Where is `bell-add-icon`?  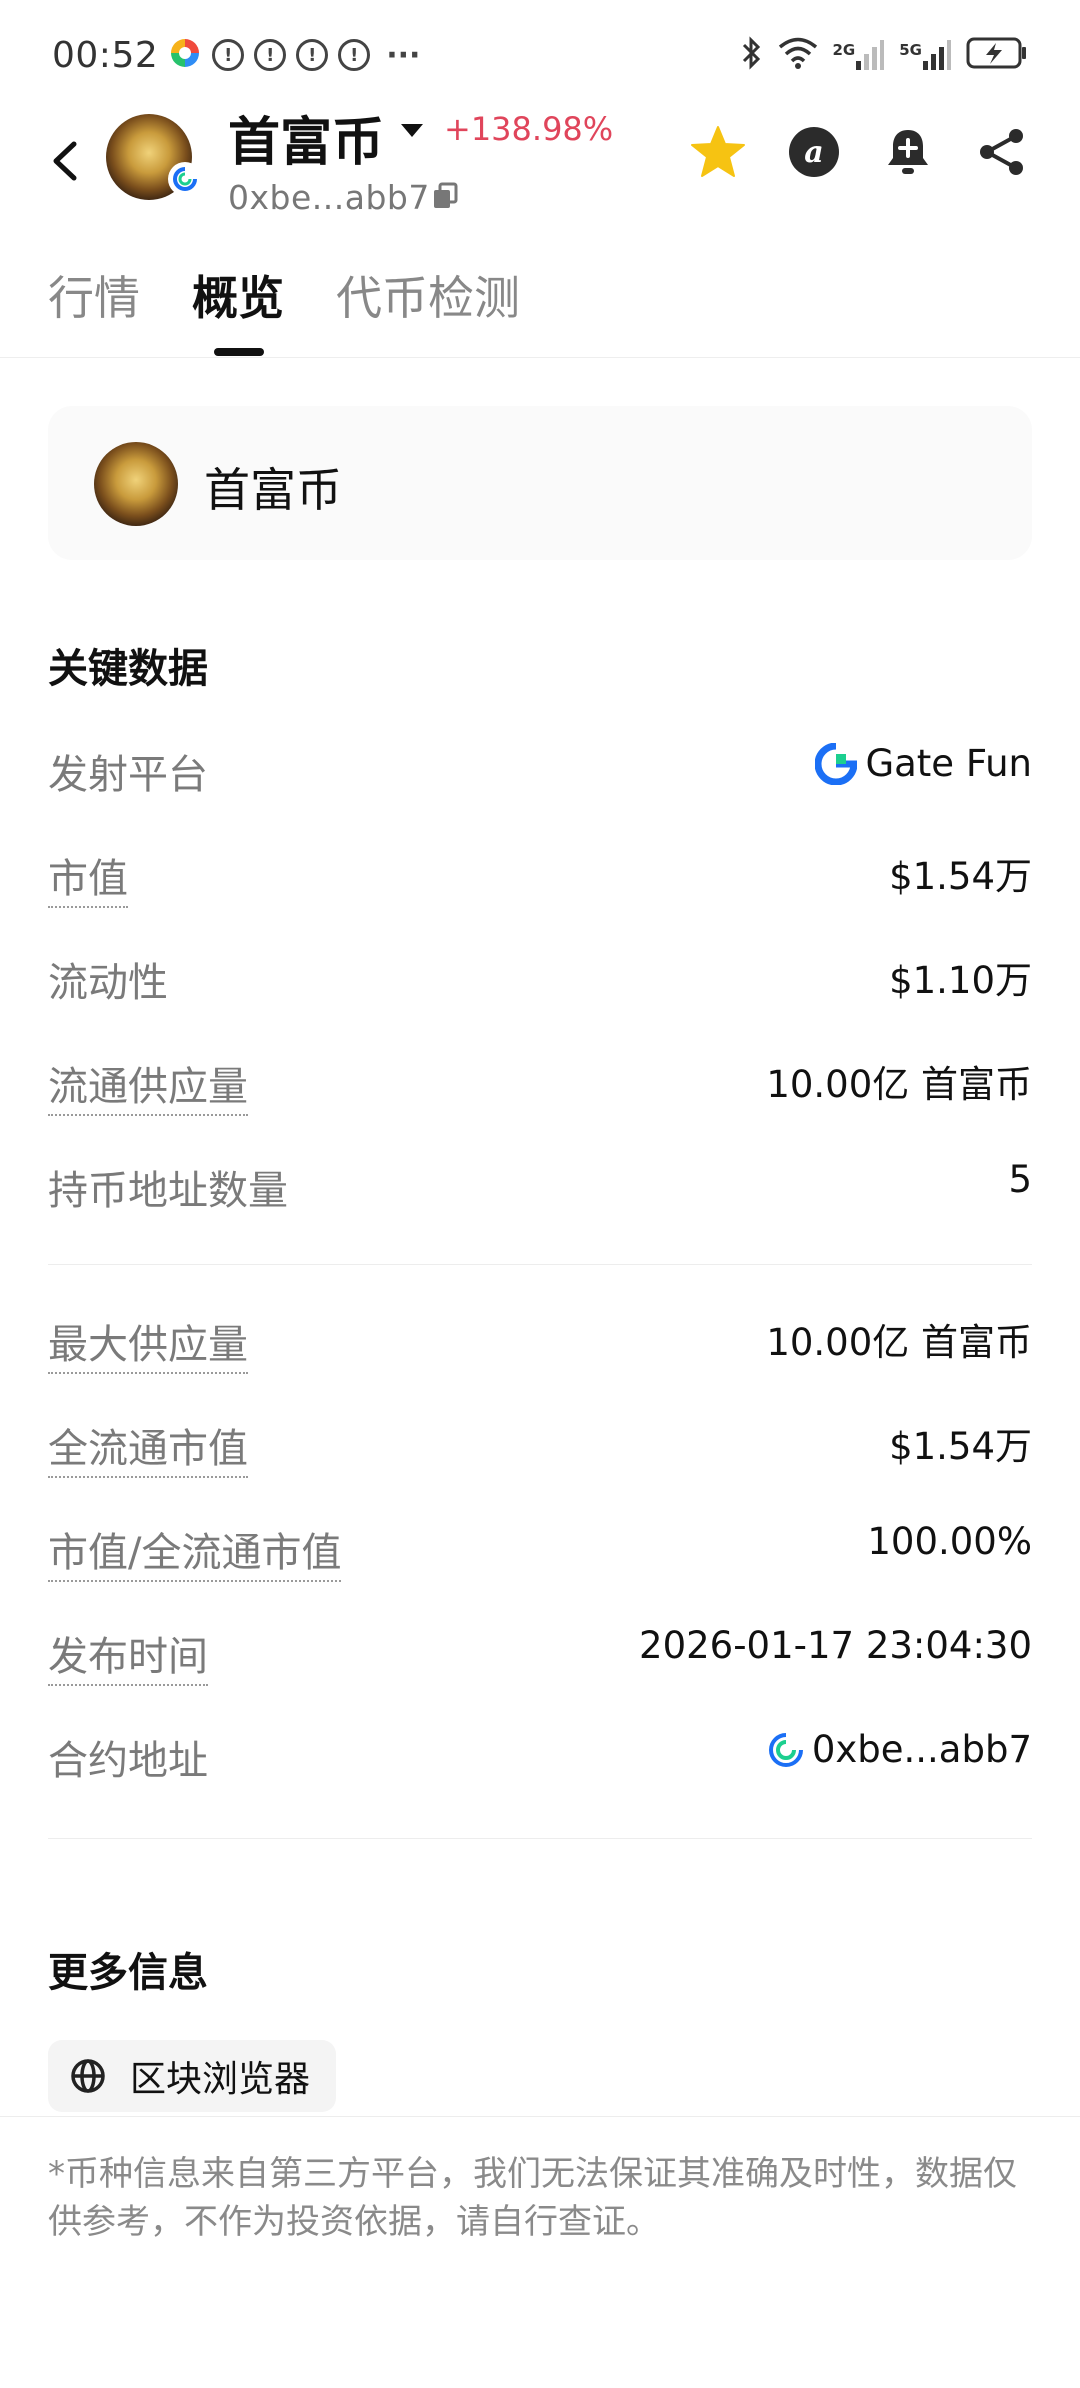 bell-add-icon is located at coordinates (908, 152).